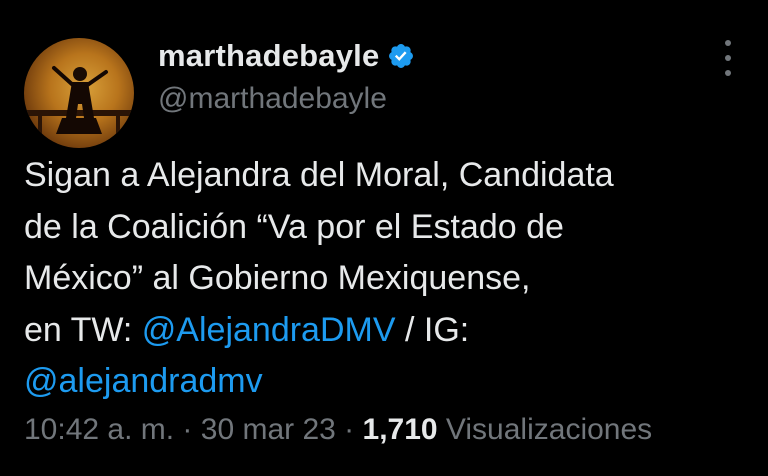  What do you see at coordinates (545, 429) in the screenshot?
I see `views-label: Visualizaciones` at bounding box center [545, 429].